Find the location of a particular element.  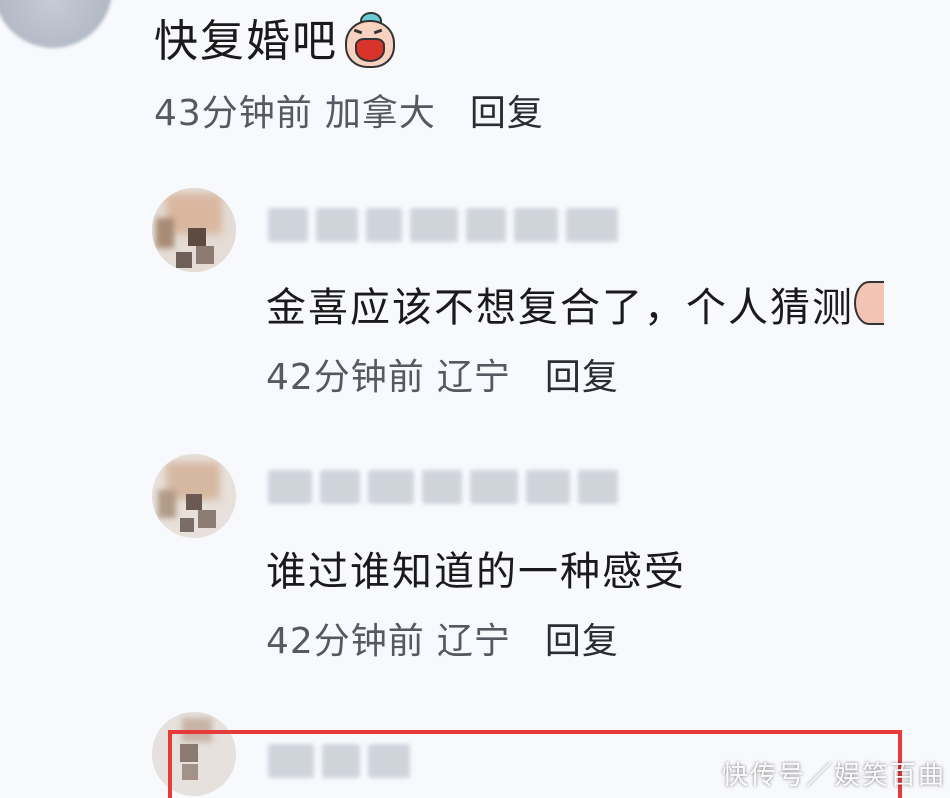

watermark: 快传号／娱笑百曲 is located at coordinates (833, 776).